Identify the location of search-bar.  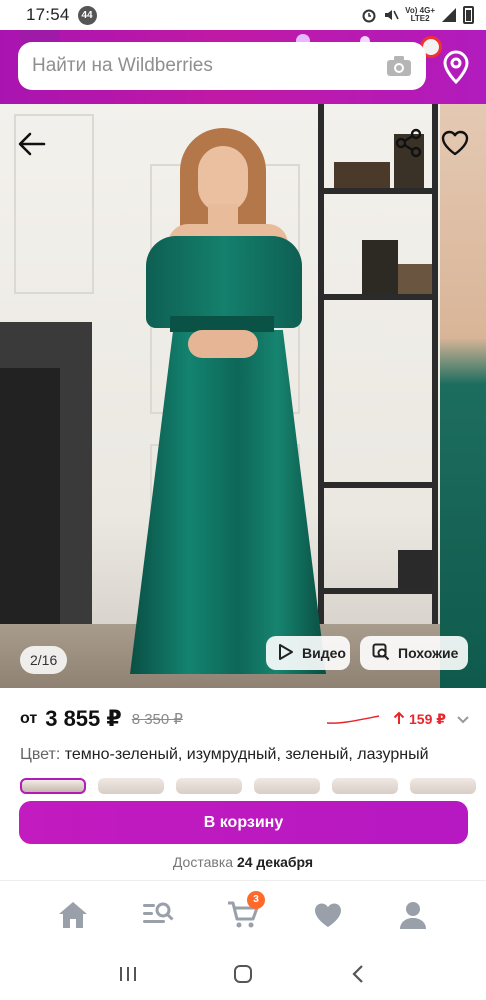
(222, 66).